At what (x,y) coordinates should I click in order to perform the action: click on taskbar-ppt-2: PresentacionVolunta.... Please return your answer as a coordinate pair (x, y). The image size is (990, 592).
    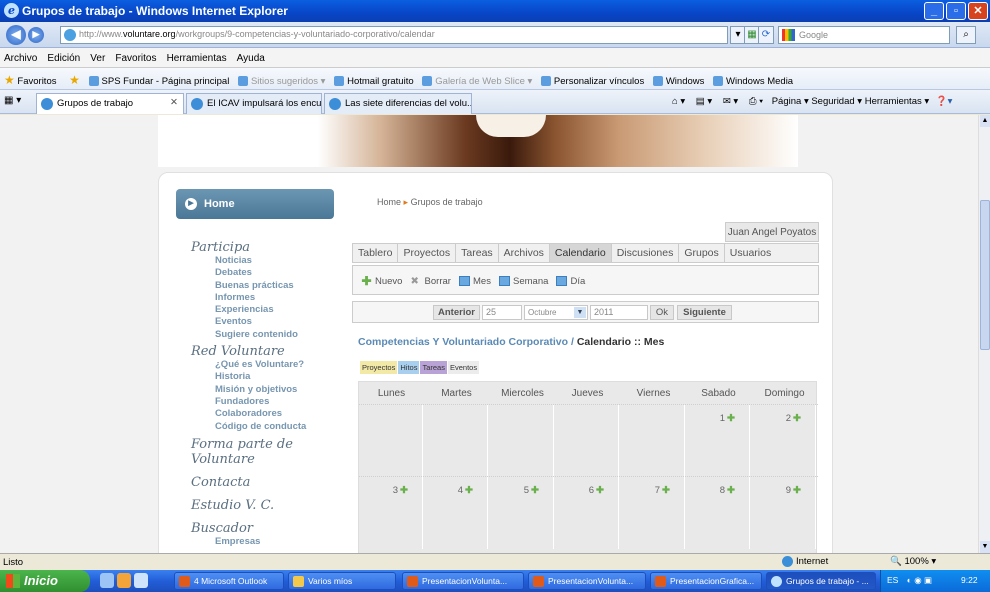
    Looking at the image, I should click on (587, 581).